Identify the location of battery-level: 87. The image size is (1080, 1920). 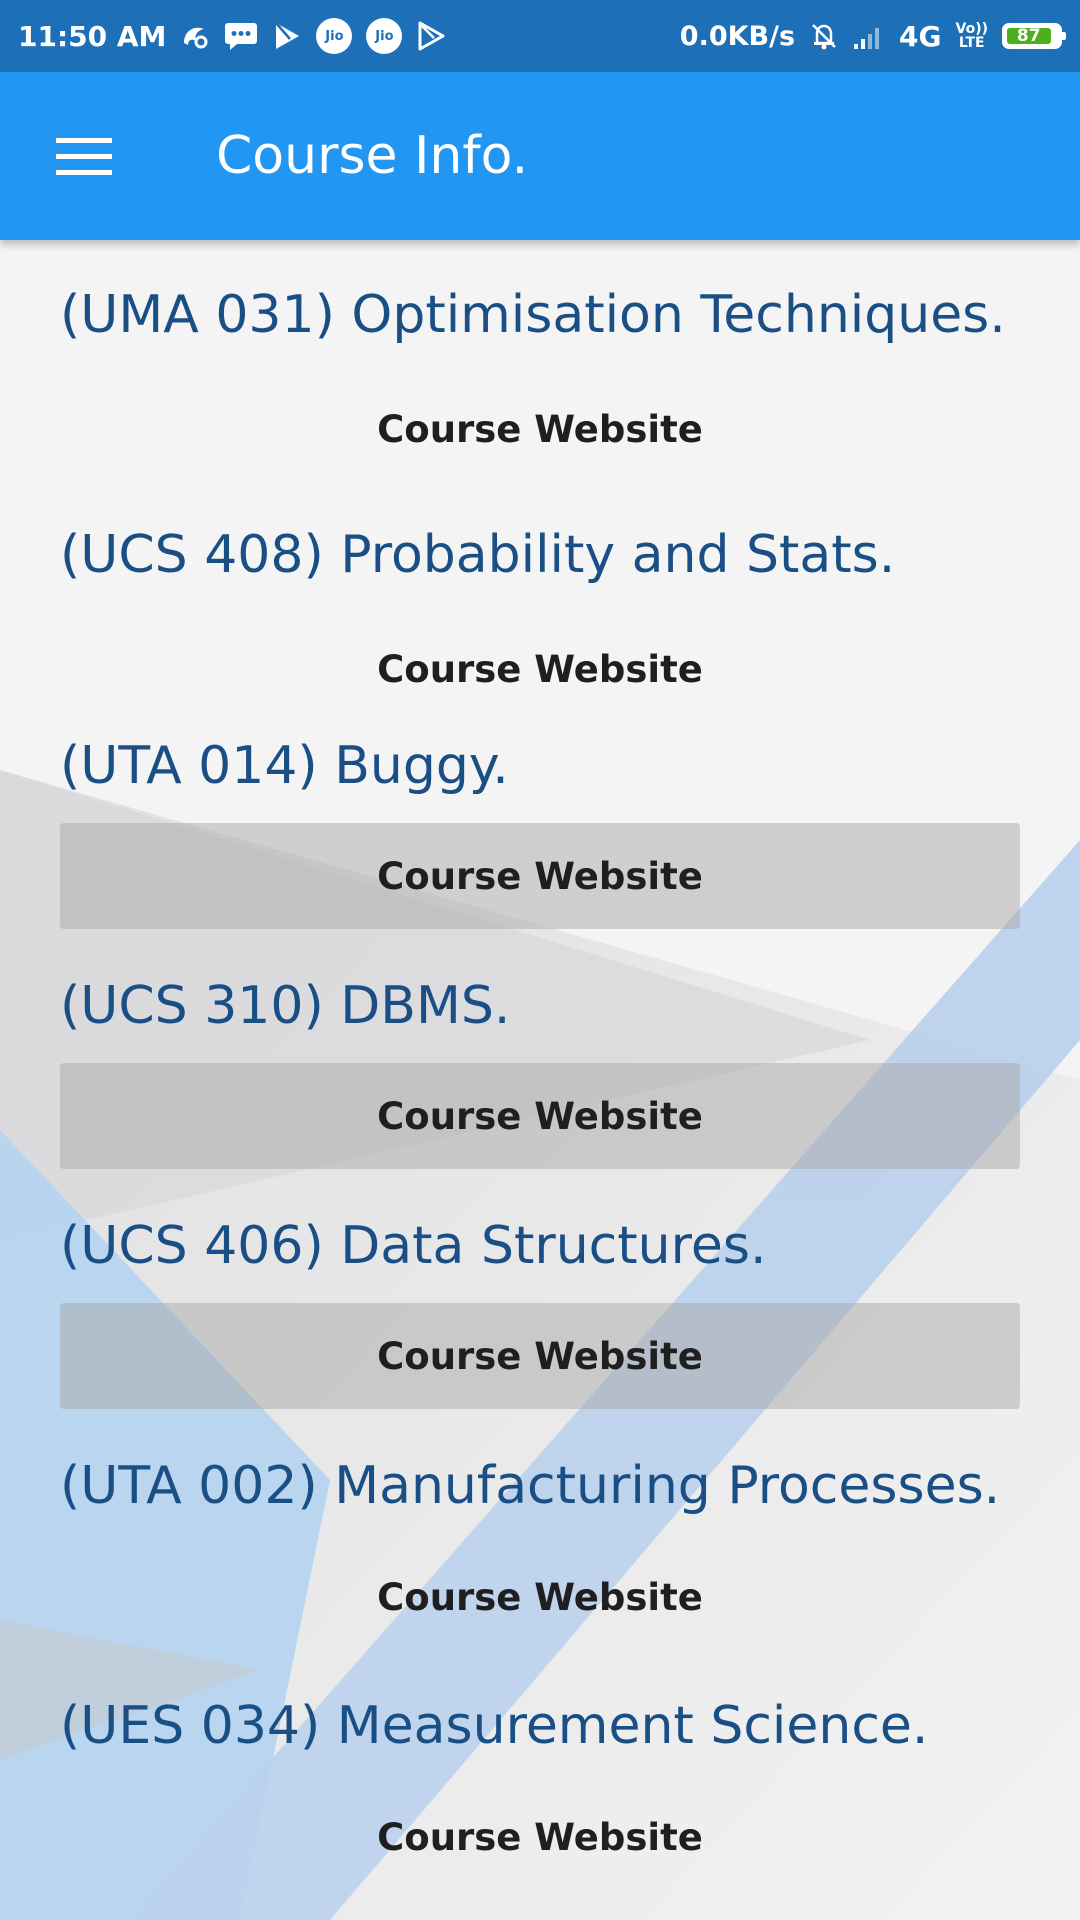
(1029, 36).